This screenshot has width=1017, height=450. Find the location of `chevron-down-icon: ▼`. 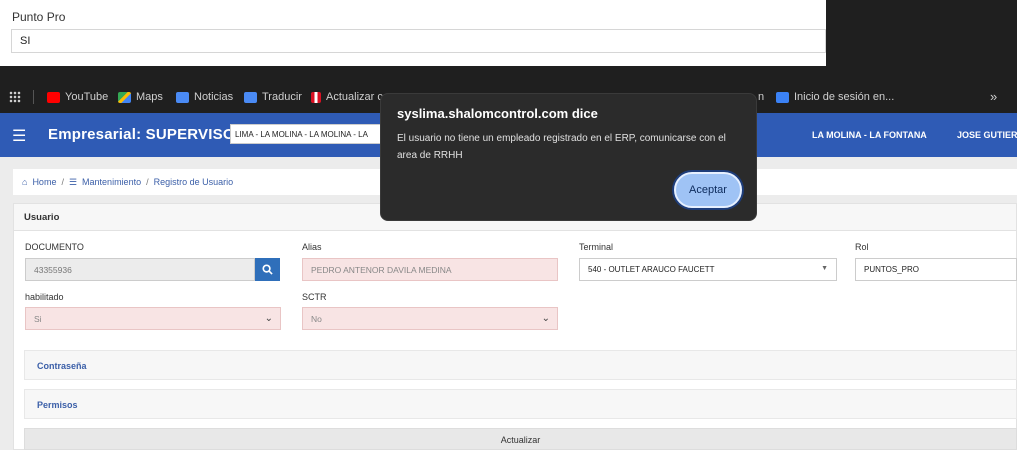

chevron-down-icon: ▼ is located at coordinates (824, 268).